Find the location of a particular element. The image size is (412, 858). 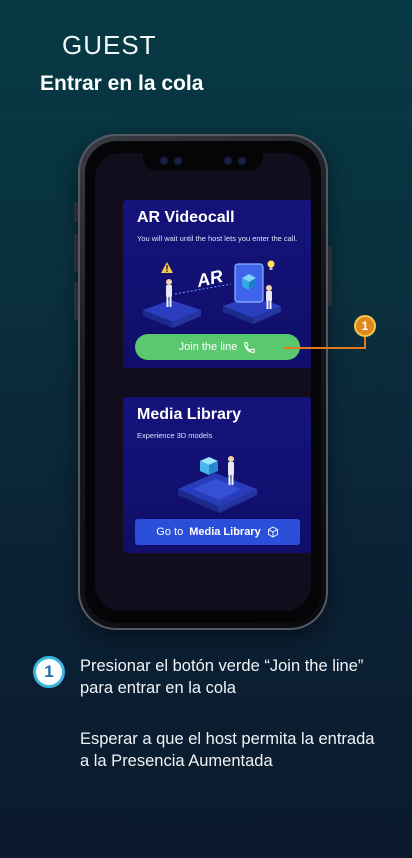

tablet-cube-icon is located at coordinates (249, 283).